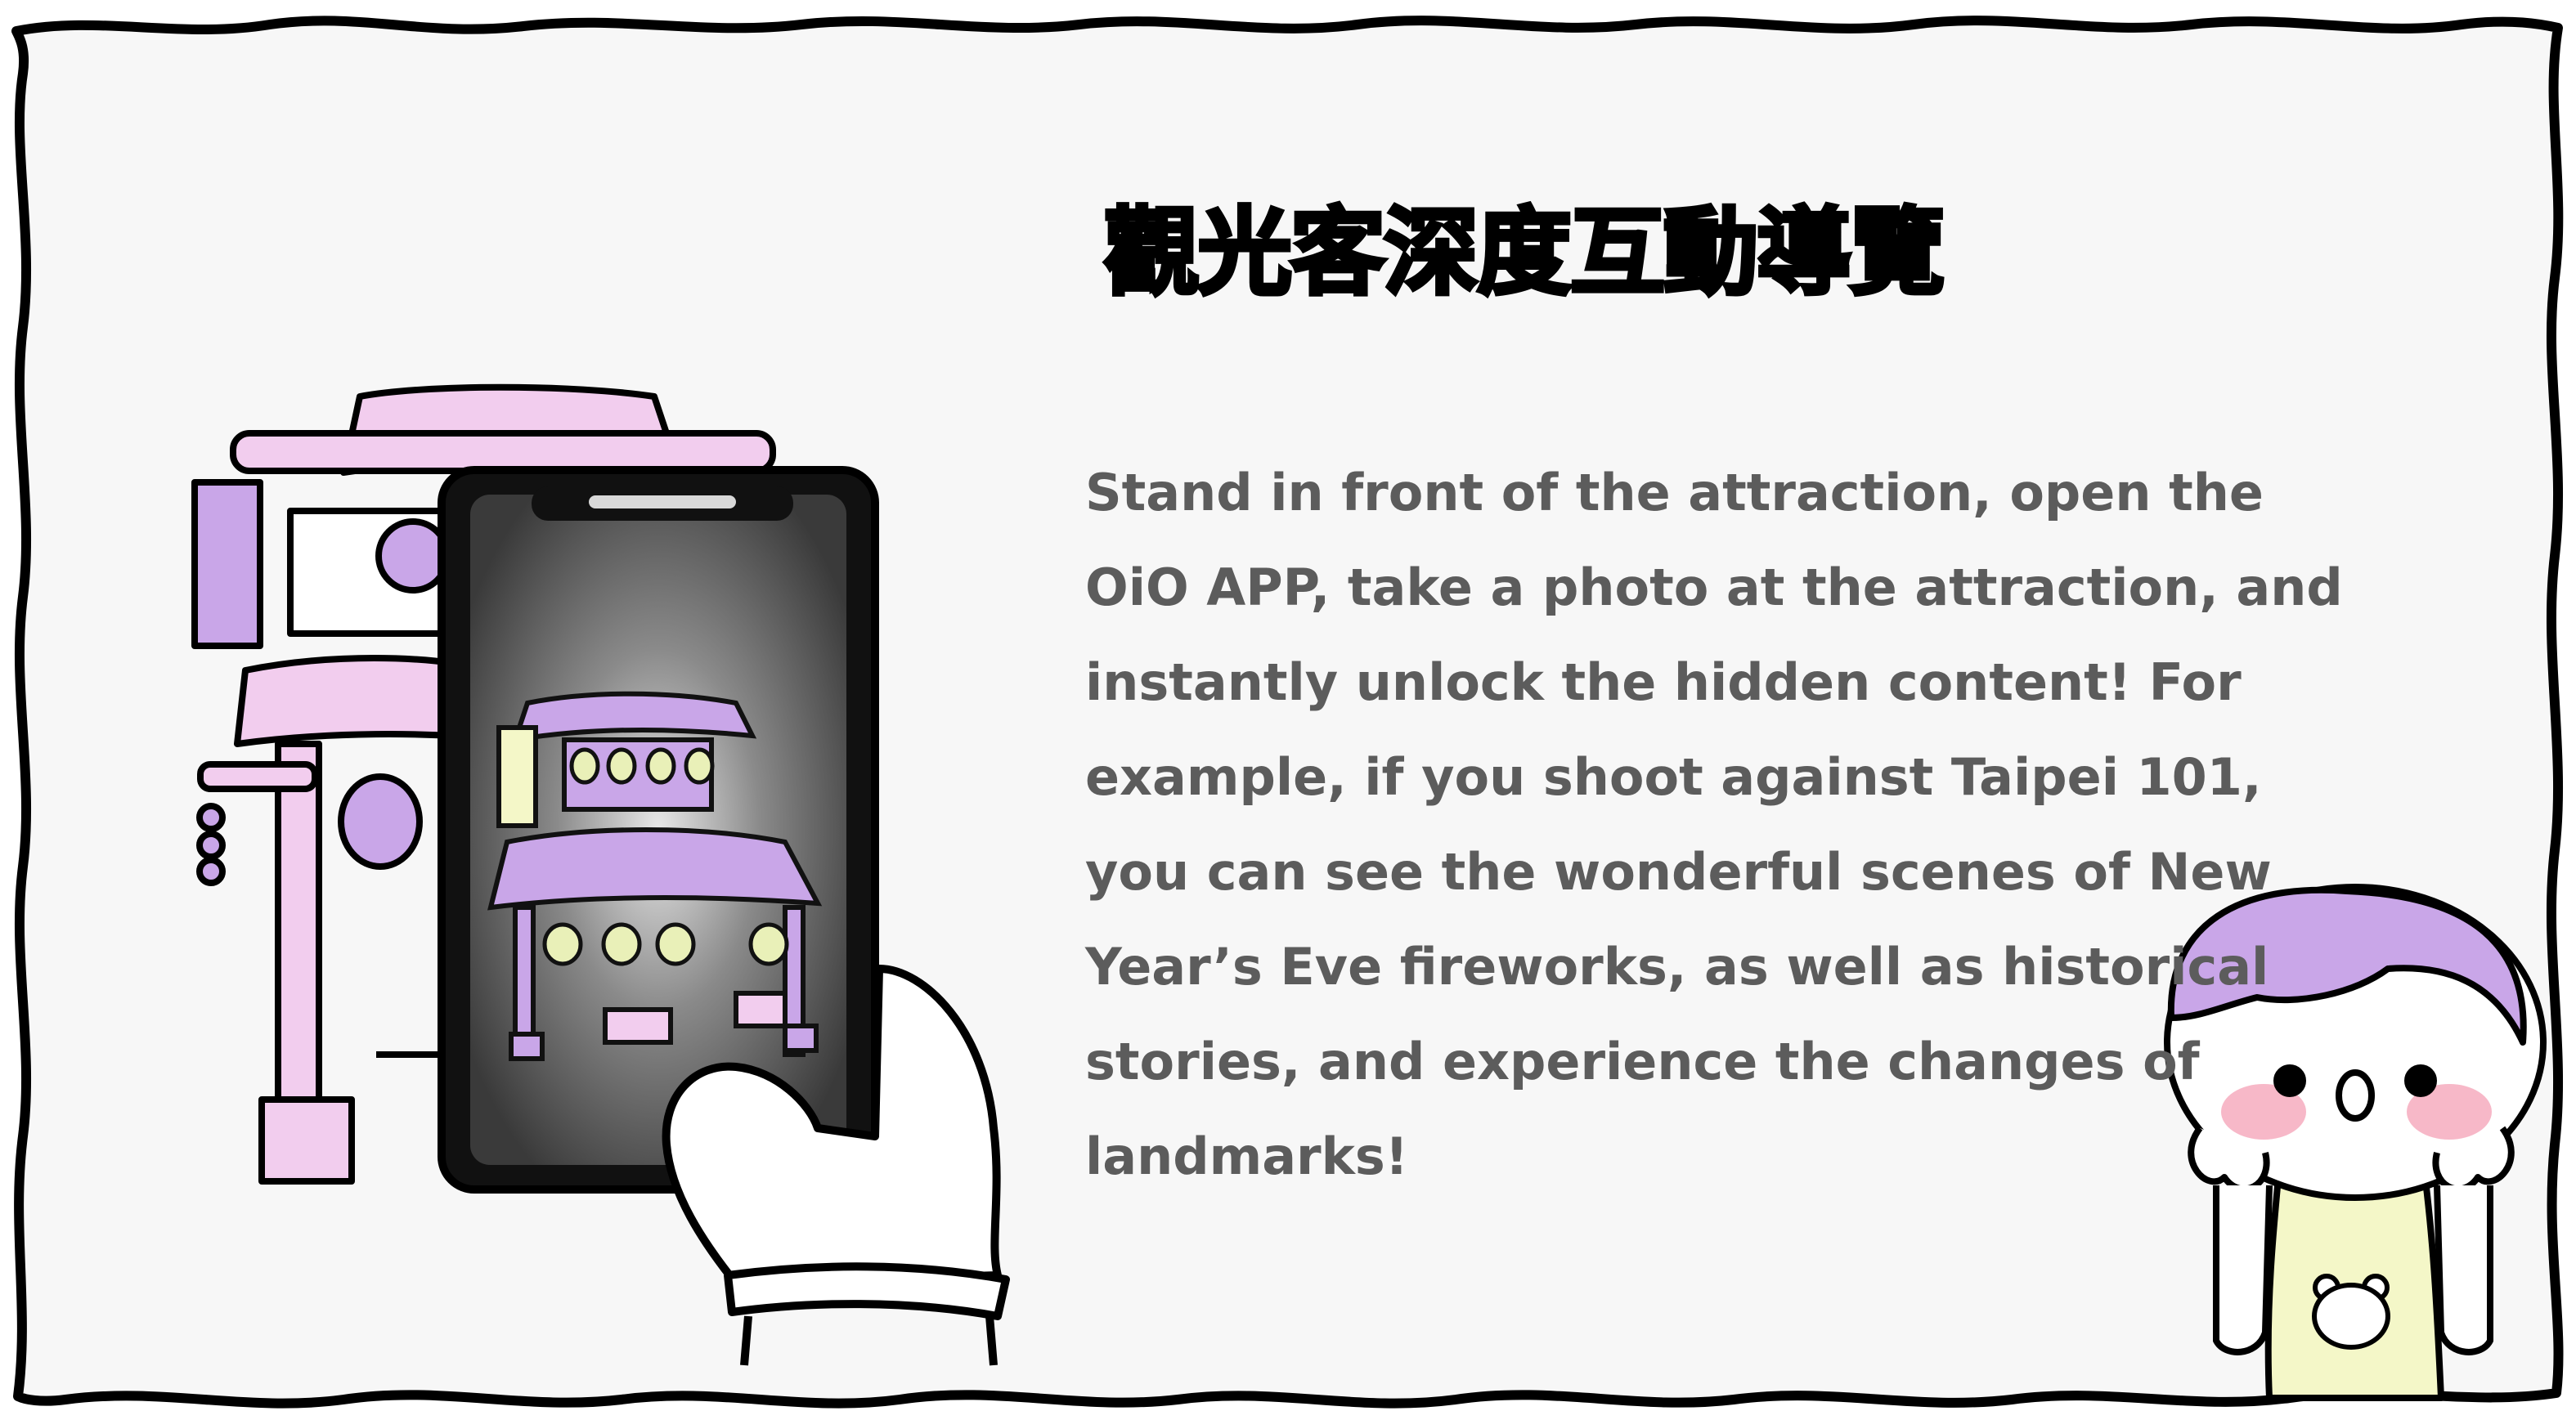 Image resolution: width=2576 pixels, height=1420 pixels. I want to click on description-line: instantly unlock the hidden content! For, so click(1664, 682).